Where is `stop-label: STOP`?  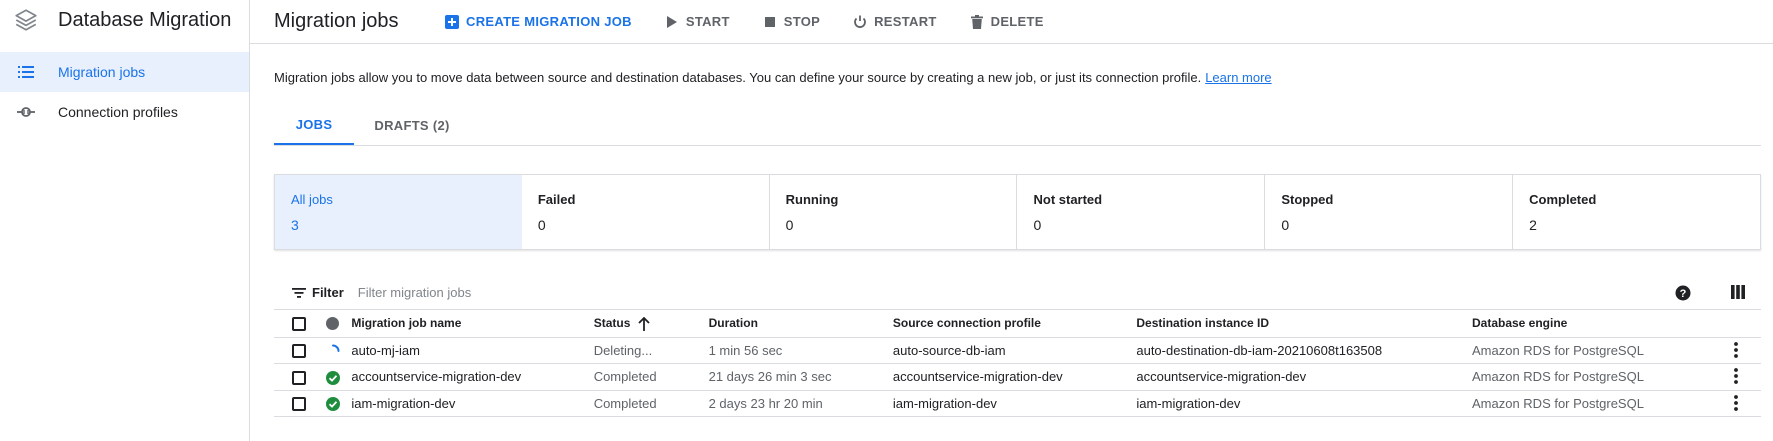
stop-label: STOP is located at coordinates (802, 21).